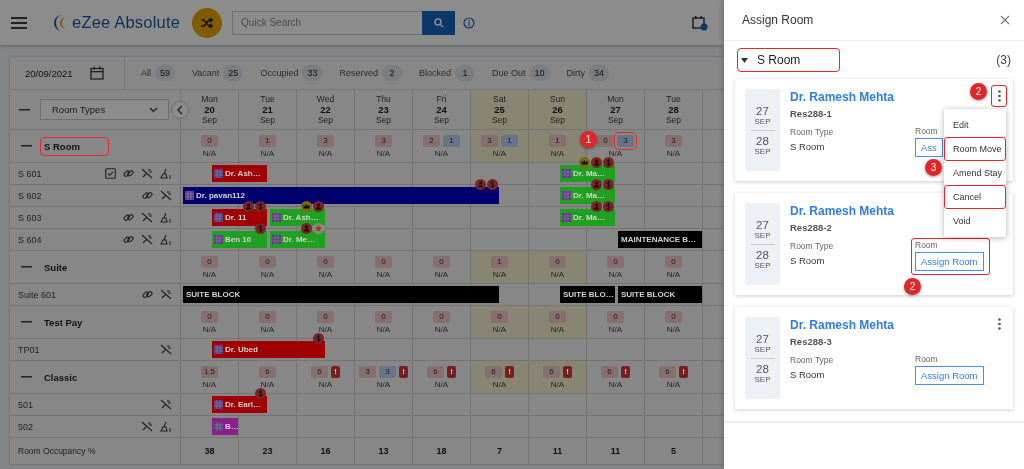  I want to click on room-type-toggle: S Room, so click(788, 60).